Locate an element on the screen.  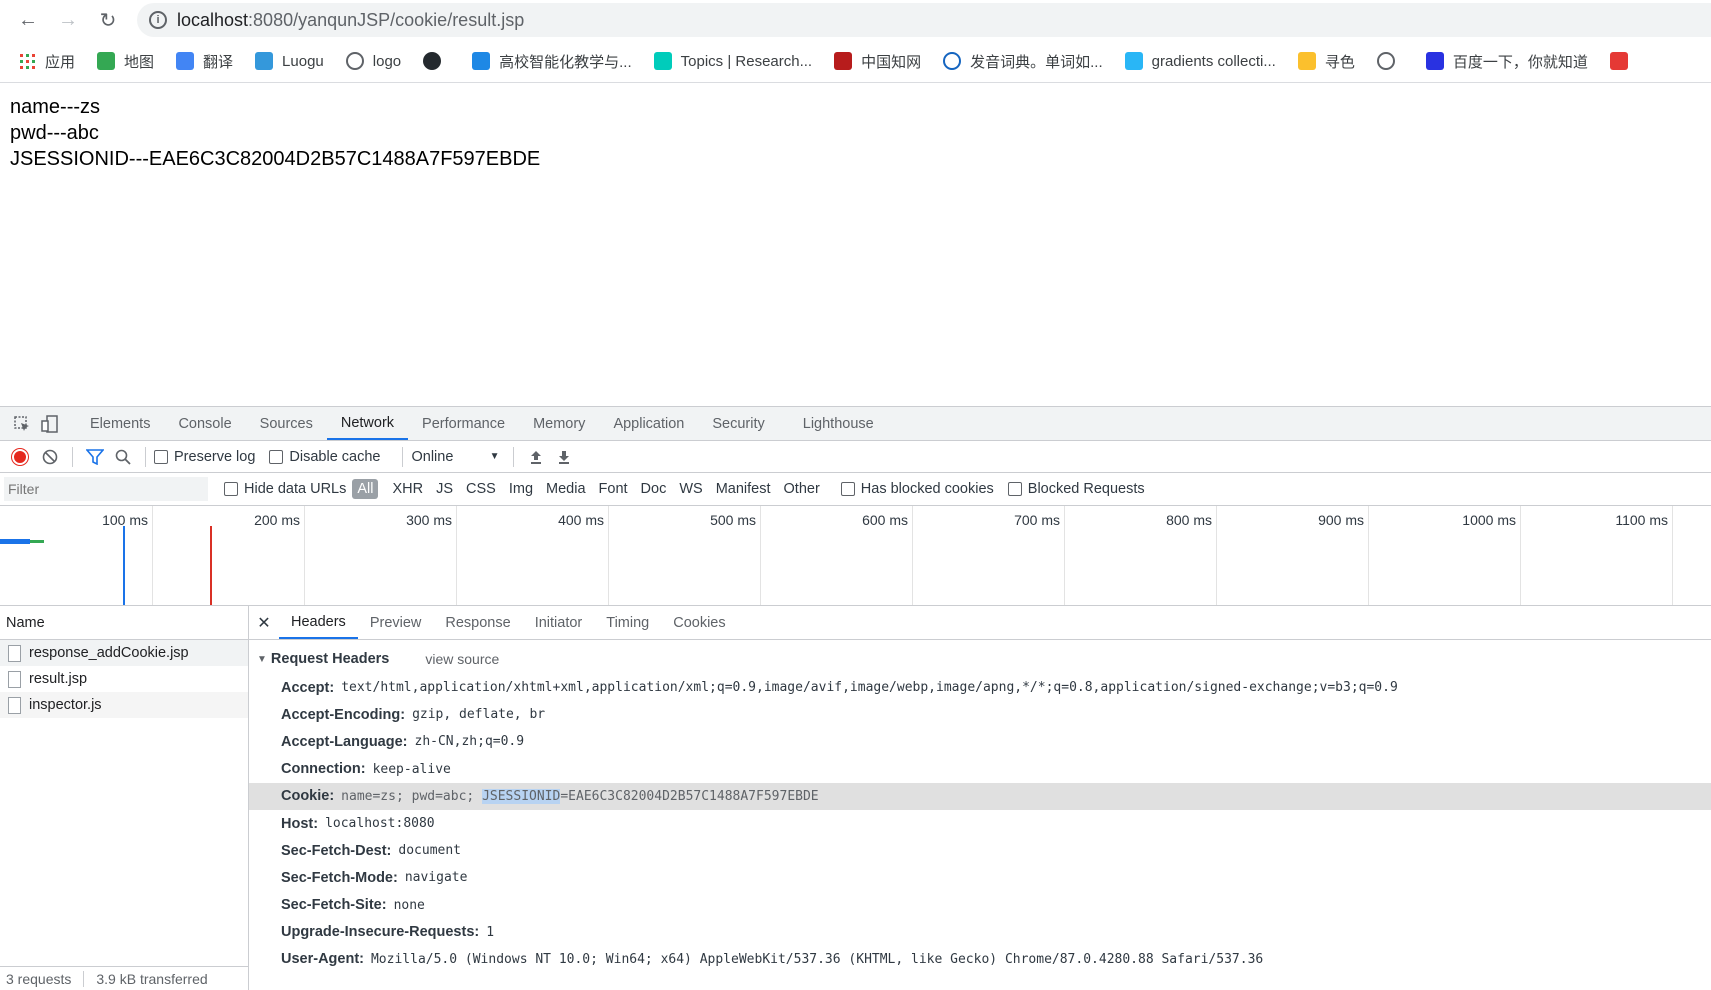
tab-performance: Performance is located at coordinates (463, 423).